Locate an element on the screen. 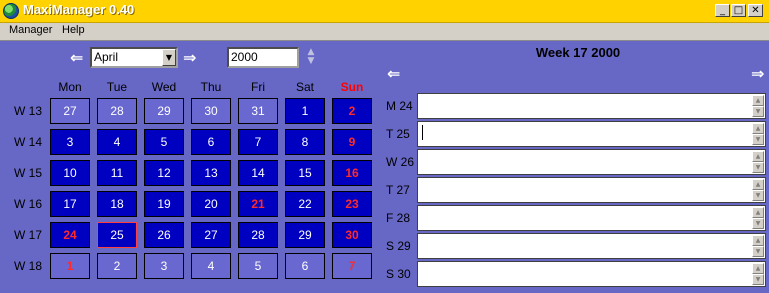 This screenshot has height=293, width=769. calendar-day-cell: 12 is located at coordinates (164, 173).